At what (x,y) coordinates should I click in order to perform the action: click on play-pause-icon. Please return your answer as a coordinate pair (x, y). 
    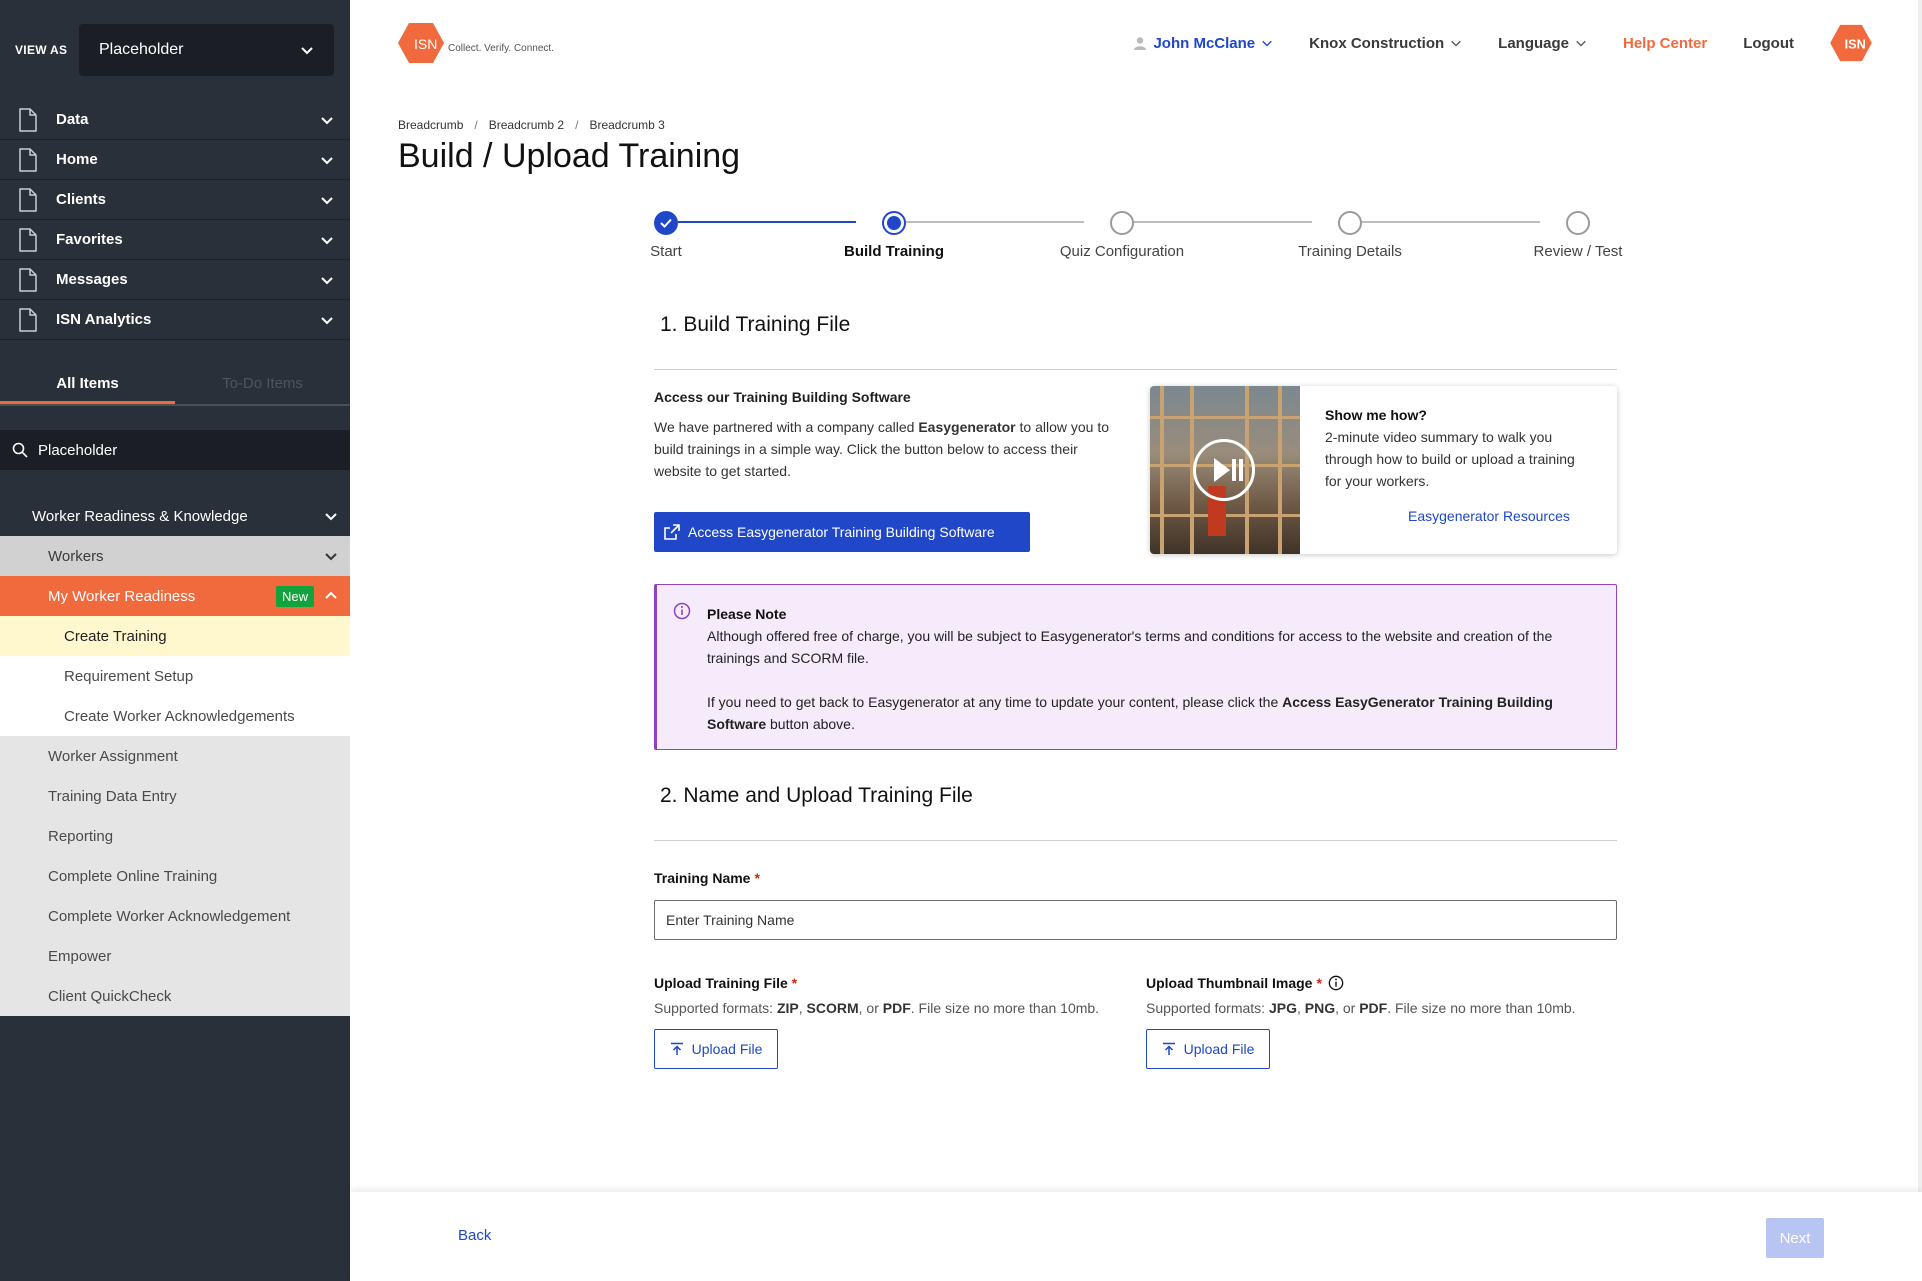
    Looking at the image, I should click on (1224, 470).